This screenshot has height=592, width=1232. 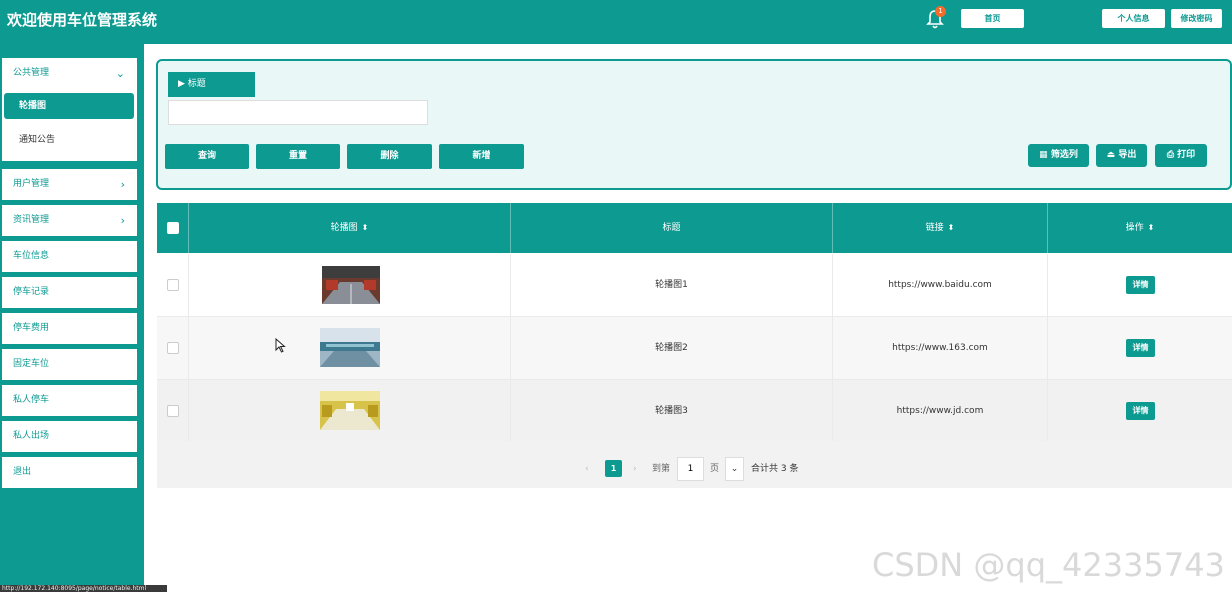 I want to click on sidebar-item-parking-fees: 停车费用, so click(x=69, y=328).